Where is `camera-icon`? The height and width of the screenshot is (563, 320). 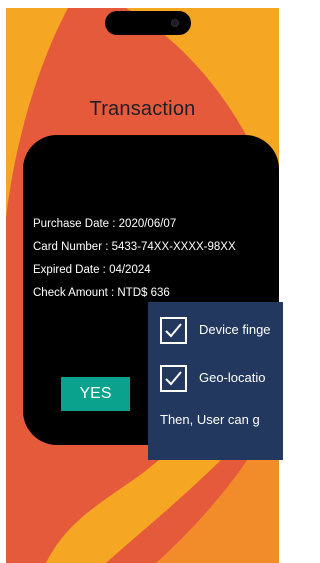 camera-icon is located at coordinates (175, 23).